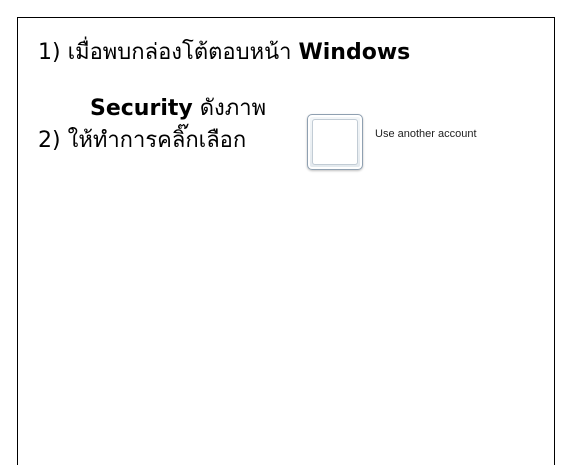 Image resolution: width=573 pixels, height=465 pixels. Describe the element at coordinates (141, 108) in the screenshot. I see `step-1-security-keyword: Security` at that location.